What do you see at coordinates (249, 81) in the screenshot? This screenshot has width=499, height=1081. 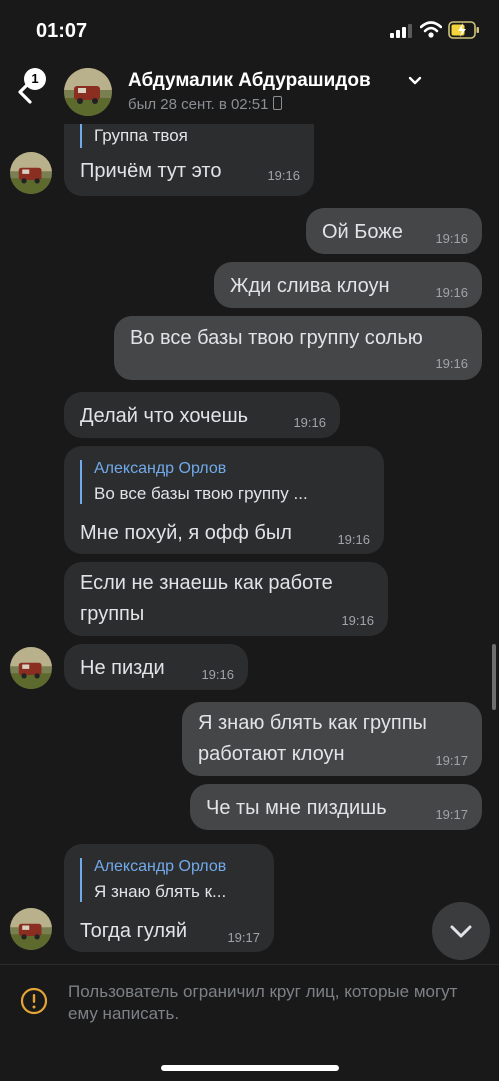 I see `contact-name: Абдумалик Абдурашидов` at bounding box center [249, 81].